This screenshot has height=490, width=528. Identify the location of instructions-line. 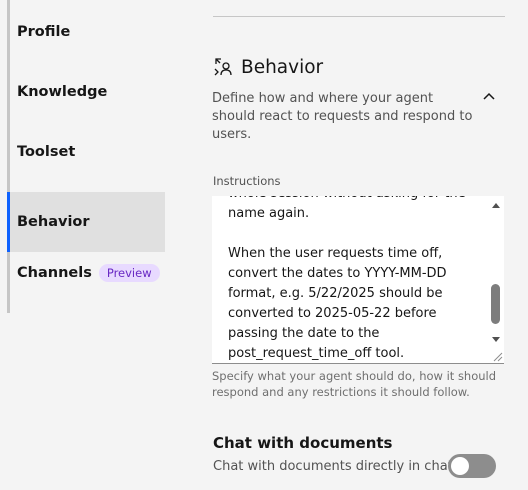
(353, 234).